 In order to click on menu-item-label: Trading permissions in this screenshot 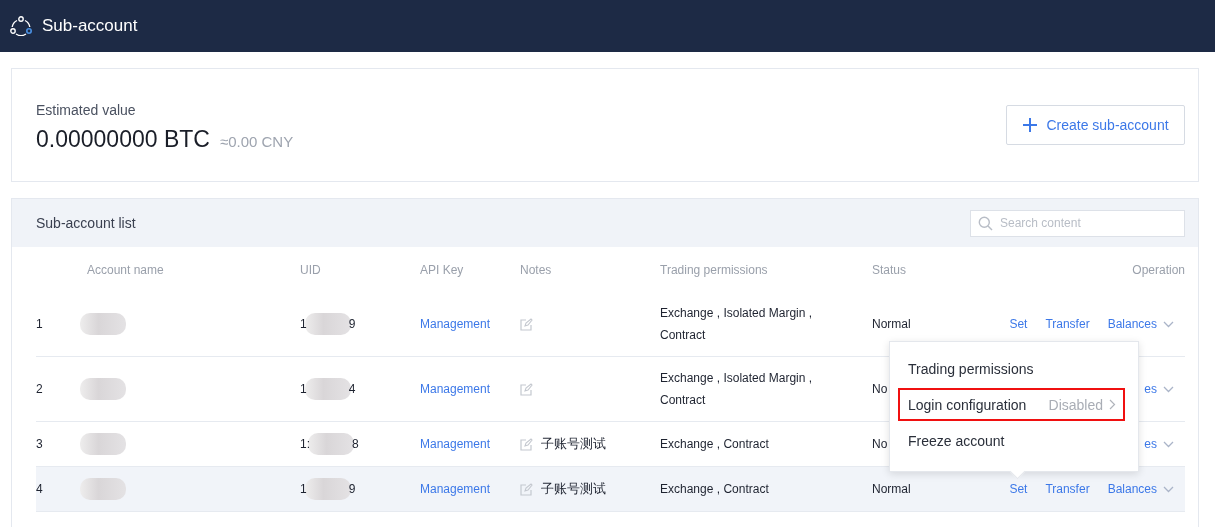, I will do `click(971, 368)`.